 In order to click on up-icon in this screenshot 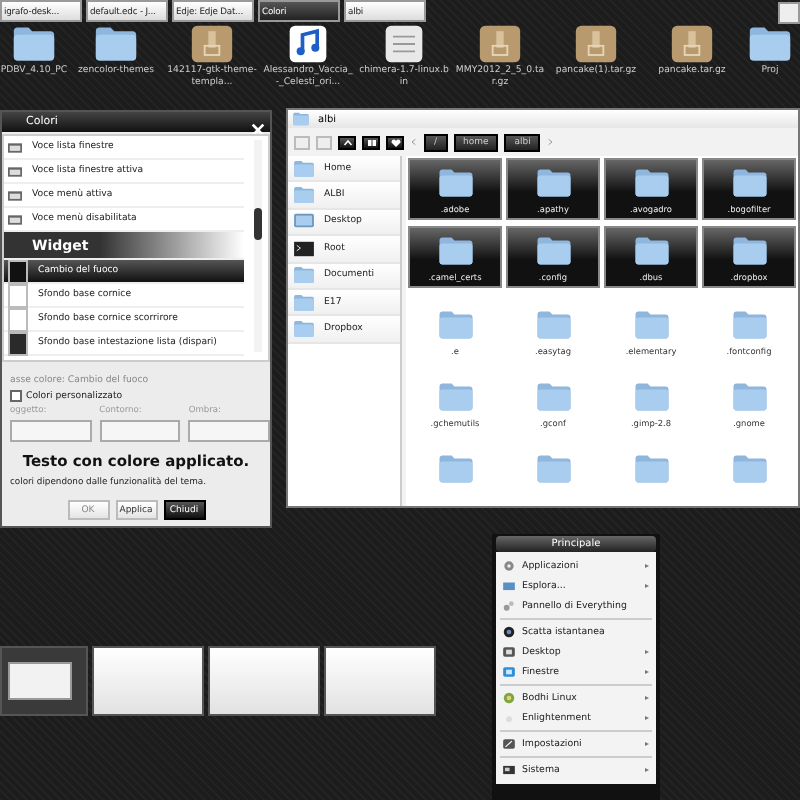, I will do `click(347, 142)`.